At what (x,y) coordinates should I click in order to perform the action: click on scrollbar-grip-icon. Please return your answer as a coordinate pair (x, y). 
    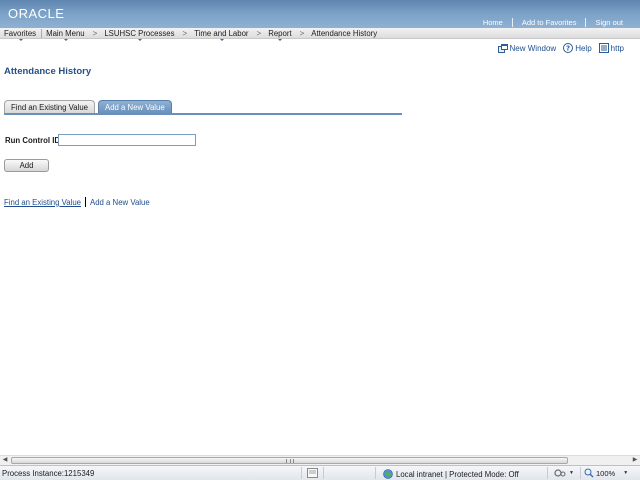
    Looking at the image, I should click on (289, 461).